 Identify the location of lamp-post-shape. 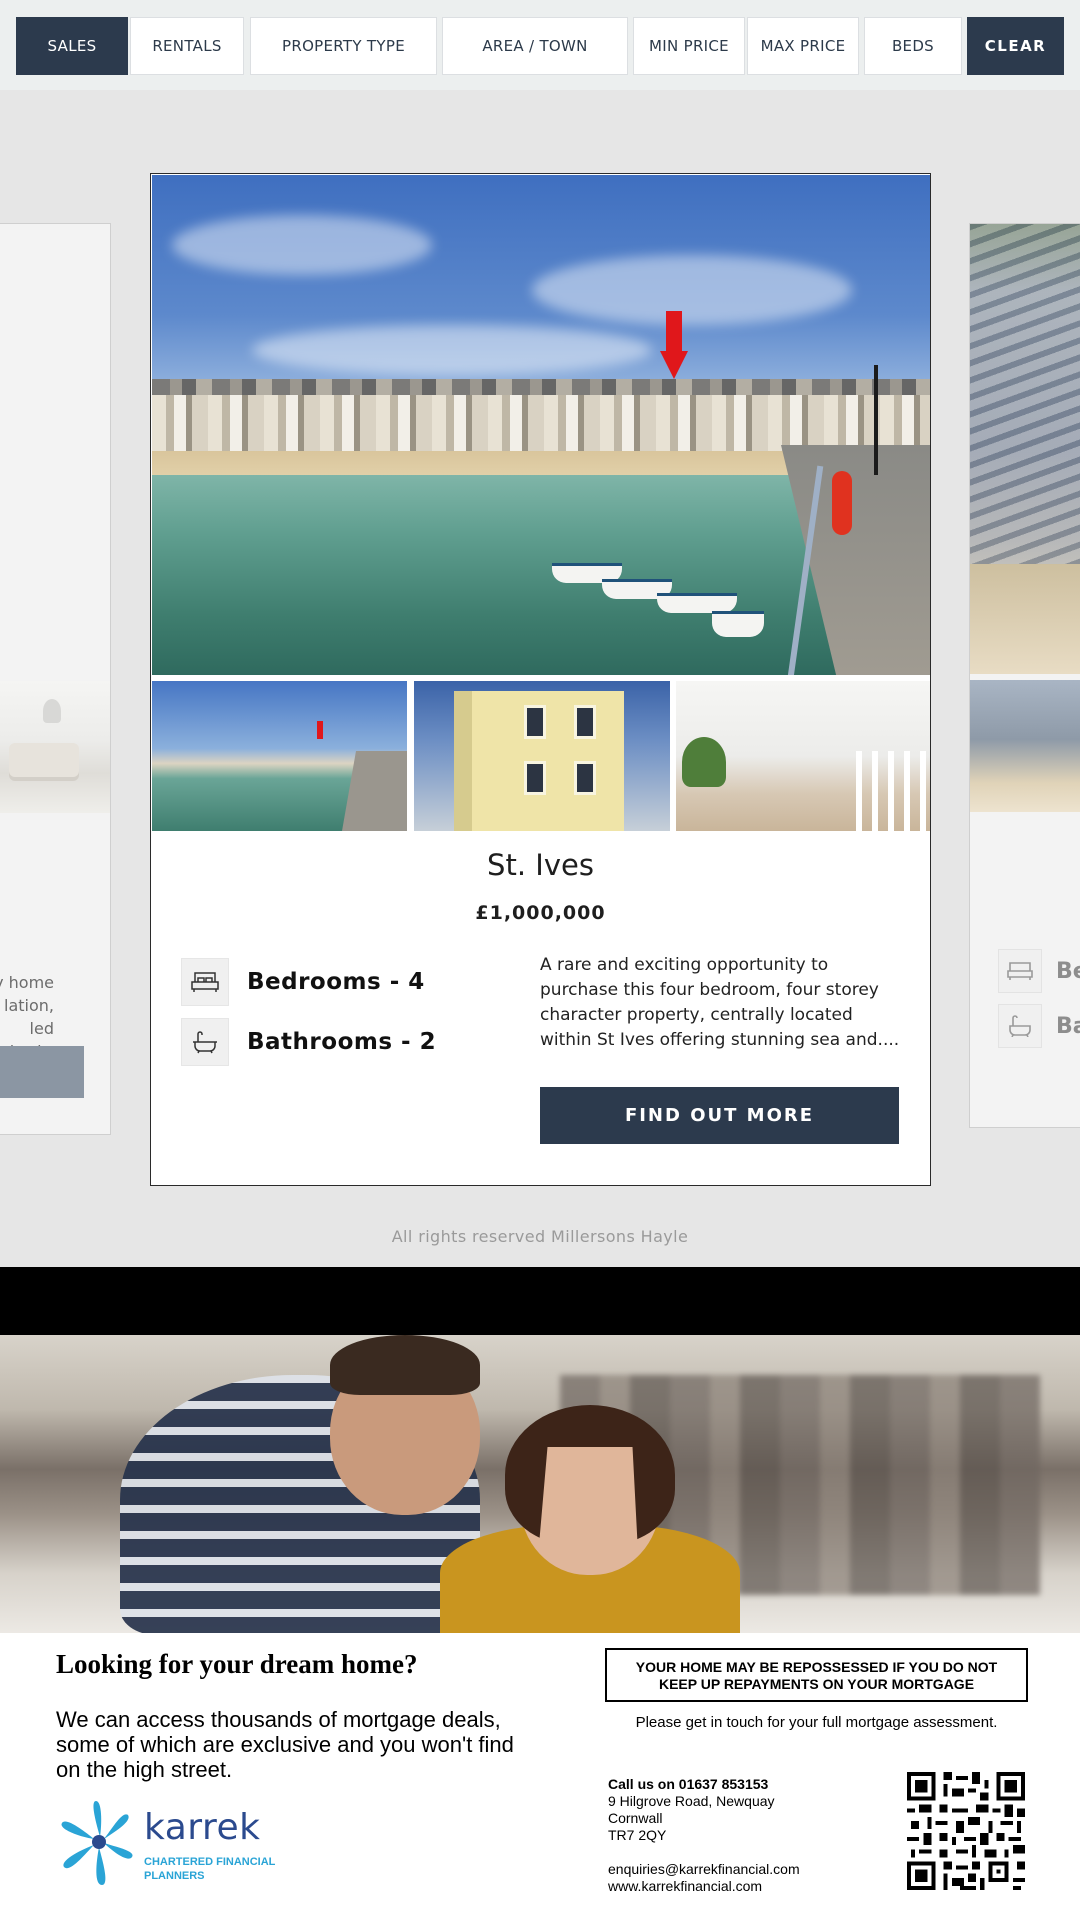
(876, 420).